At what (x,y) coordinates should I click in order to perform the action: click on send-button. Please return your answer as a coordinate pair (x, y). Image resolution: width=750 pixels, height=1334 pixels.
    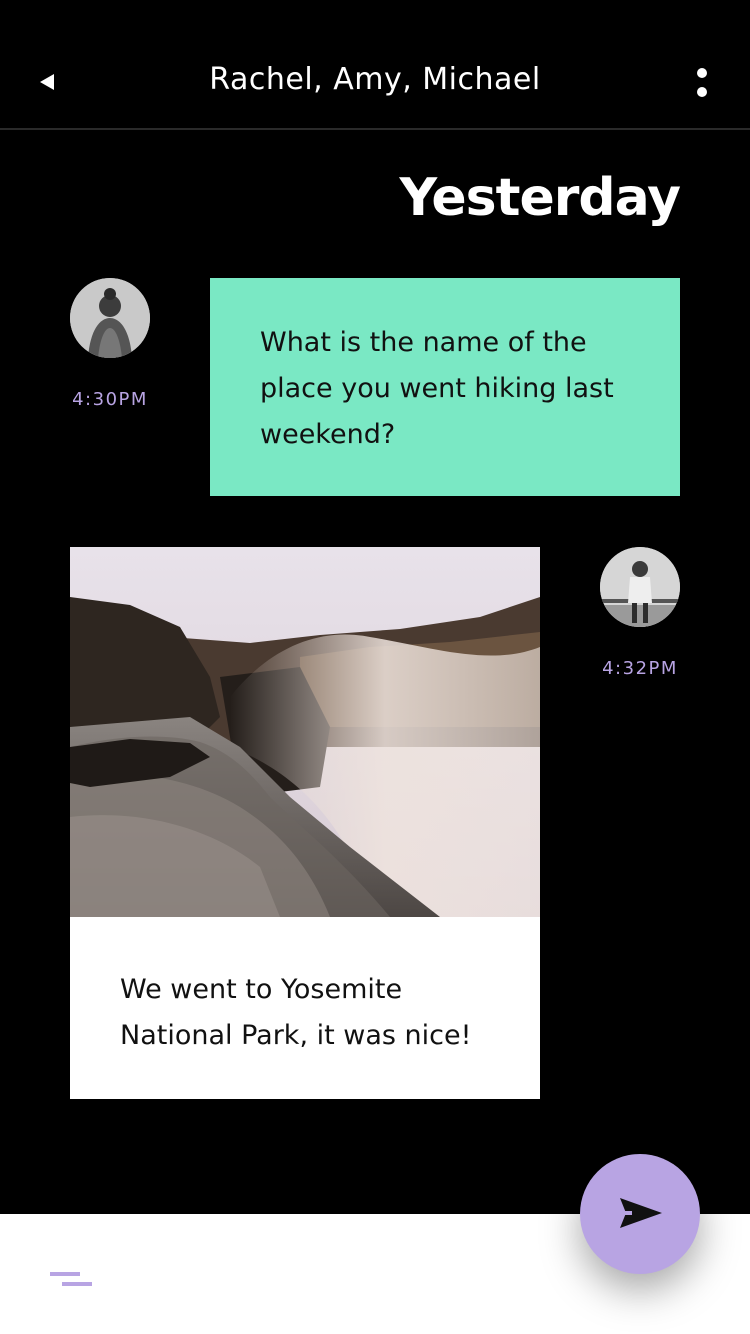
    Looking at the image, I should click on (640, 1214).